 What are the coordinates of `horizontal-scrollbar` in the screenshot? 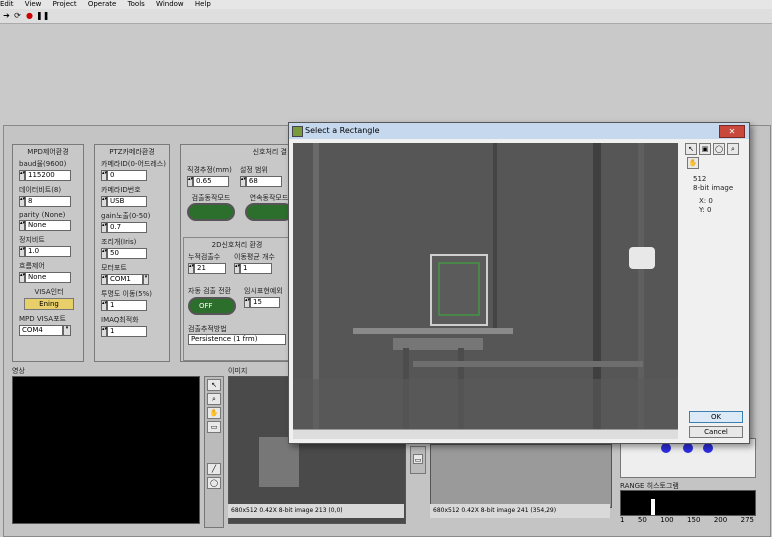 It's located at (485, 434).